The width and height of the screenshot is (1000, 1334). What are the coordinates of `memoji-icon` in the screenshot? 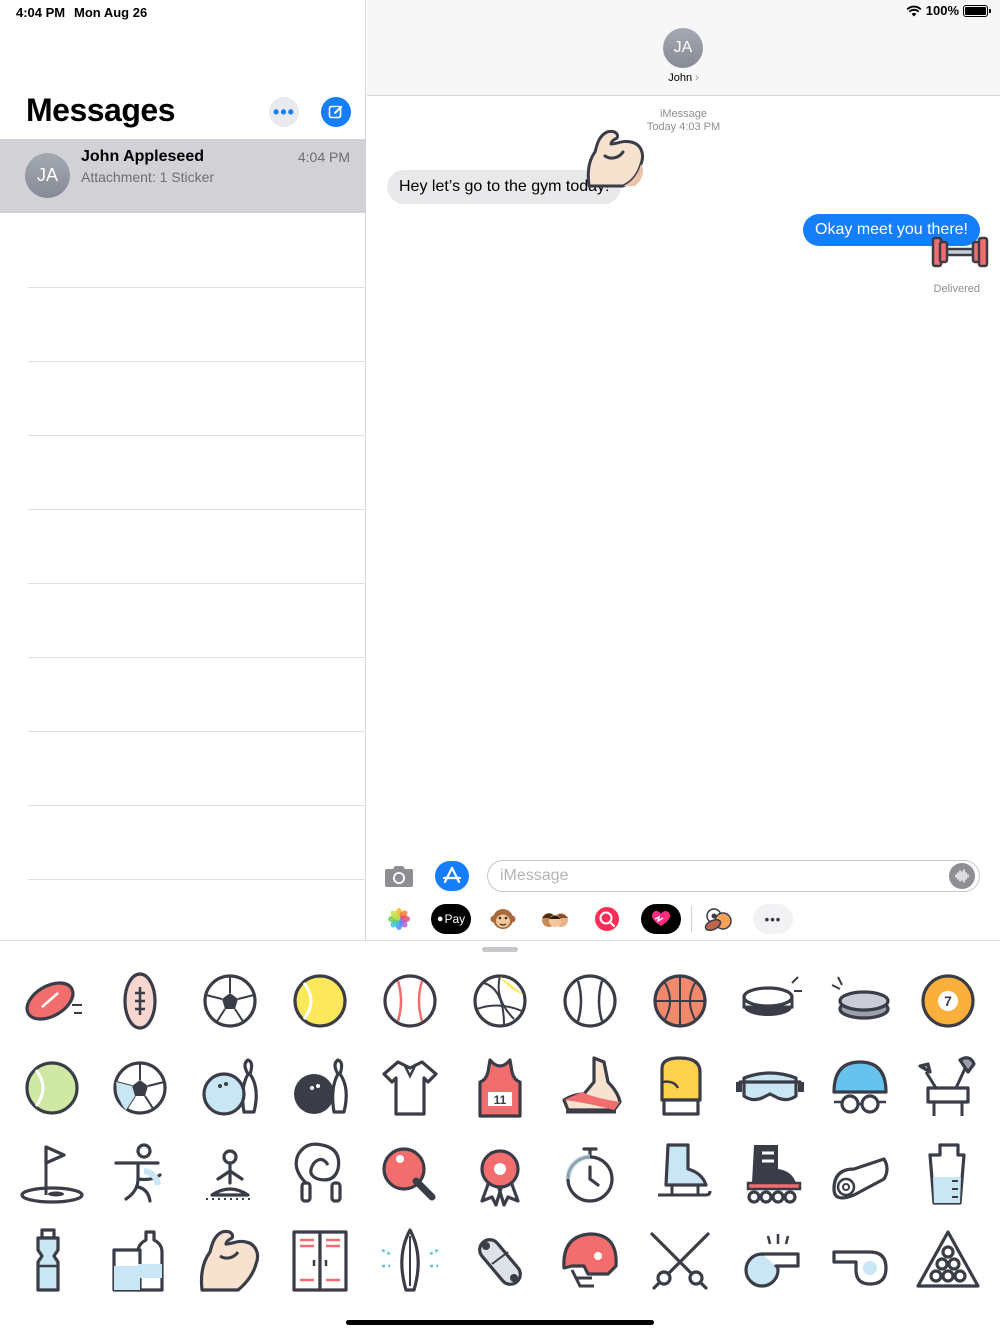 It's located at (555, 920).